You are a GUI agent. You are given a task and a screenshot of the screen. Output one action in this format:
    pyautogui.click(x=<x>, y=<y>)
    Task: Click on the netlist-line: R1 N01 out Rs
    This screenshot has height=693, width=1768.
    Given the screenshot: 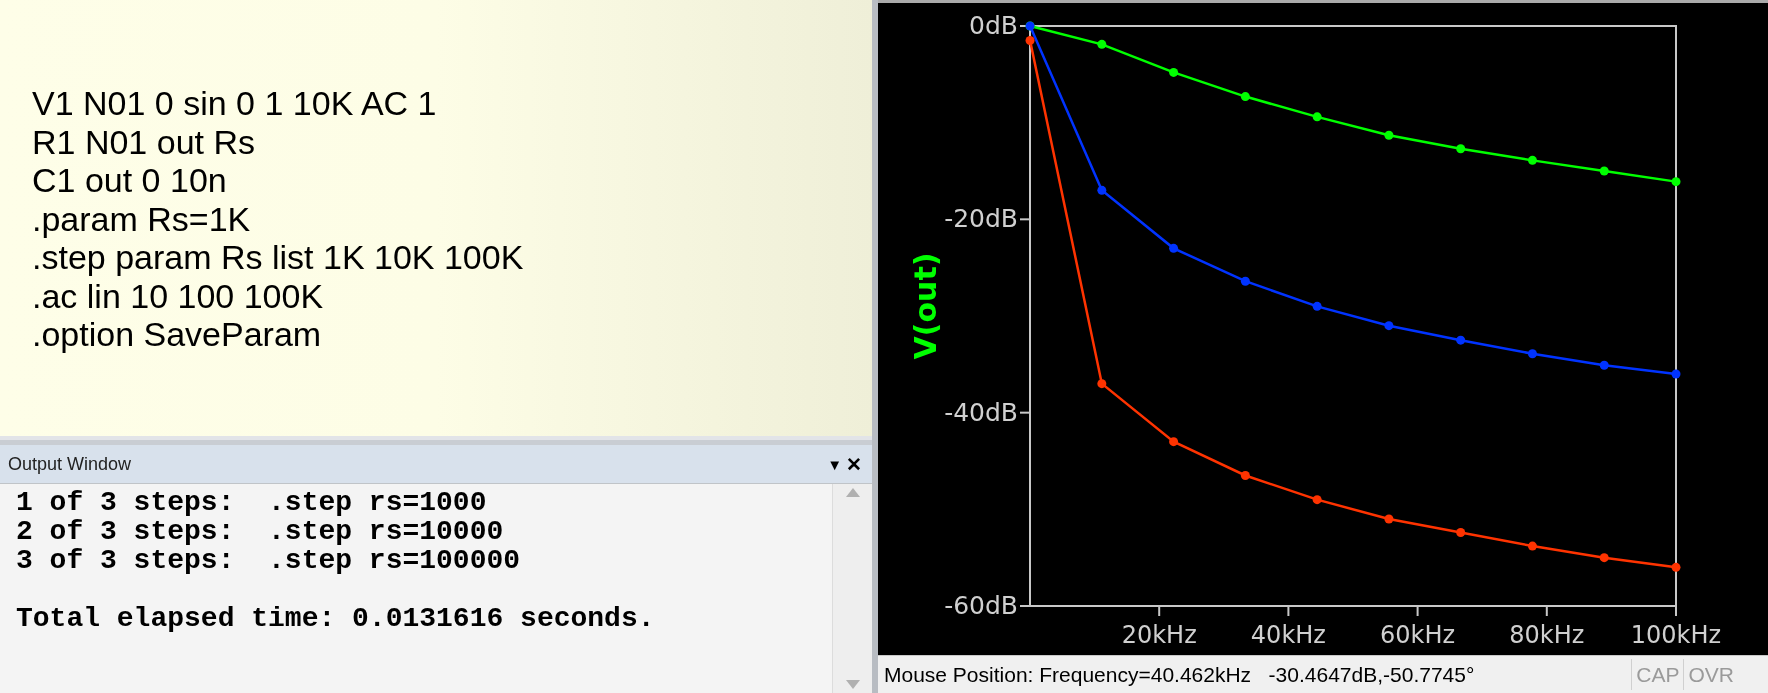 What is the action you would take?
    pyautogui.click(x=144, y=141)
    